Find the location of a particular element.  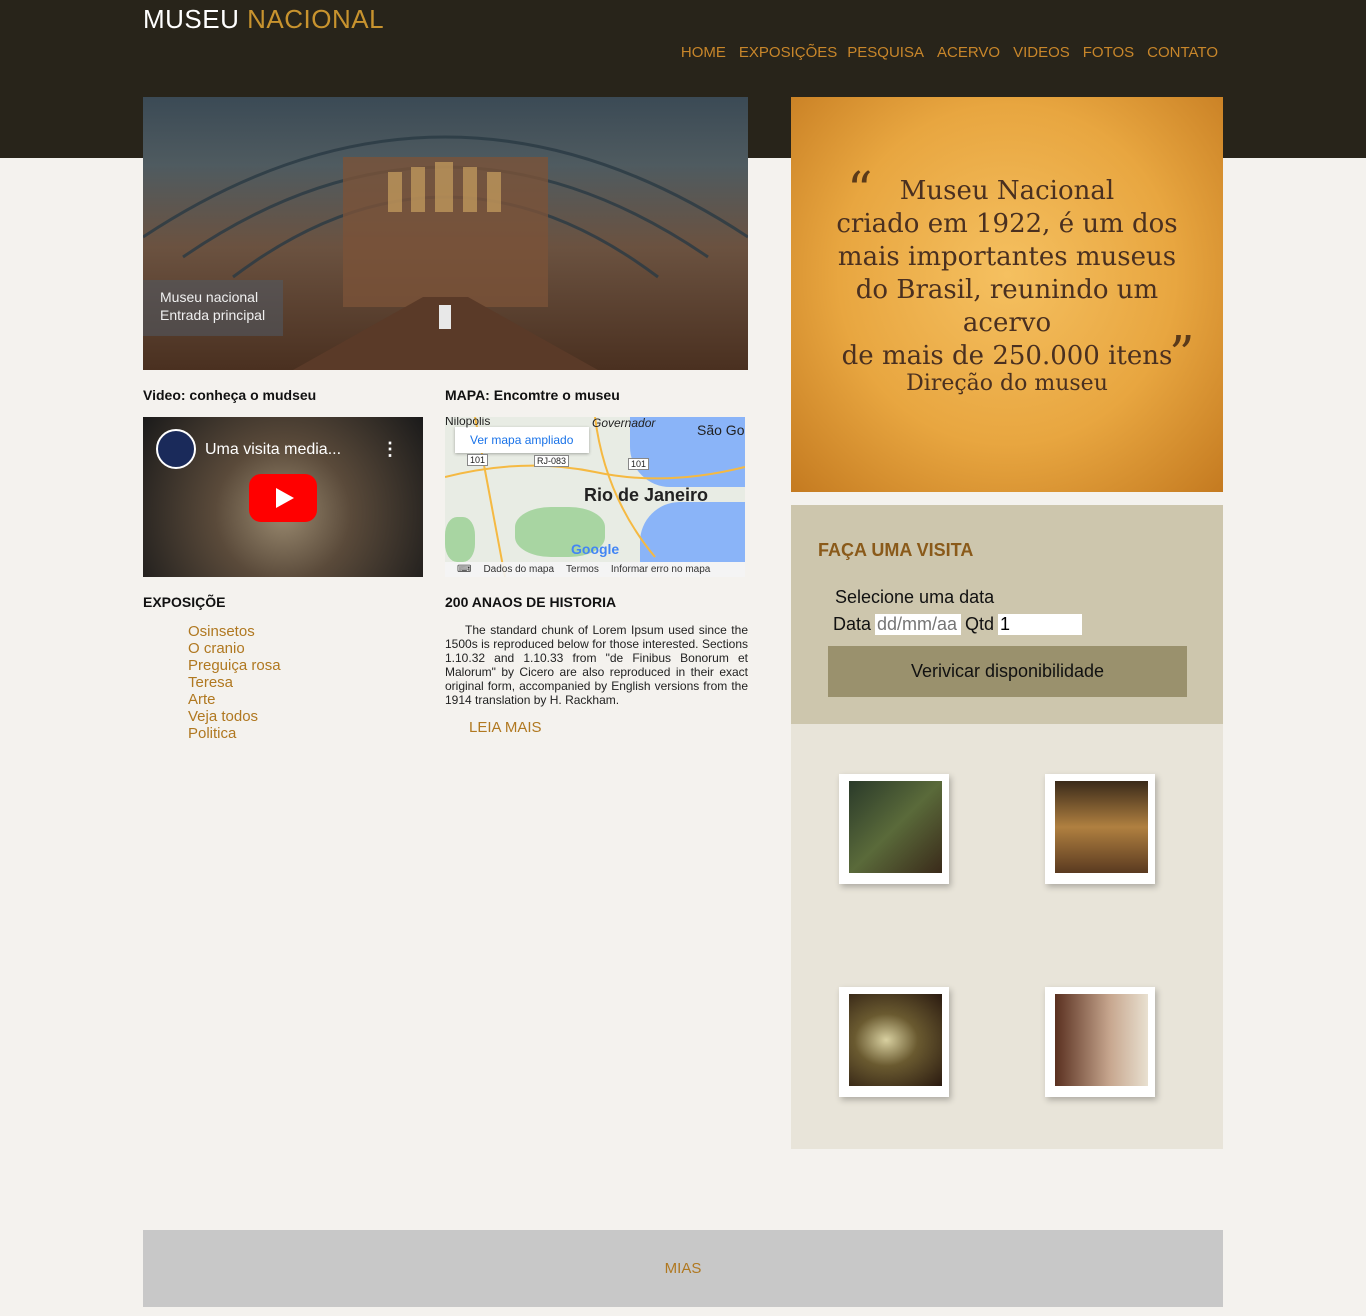

quote-line: do Brasil, reunindo um acervo is located at coordinates (1007, 306).